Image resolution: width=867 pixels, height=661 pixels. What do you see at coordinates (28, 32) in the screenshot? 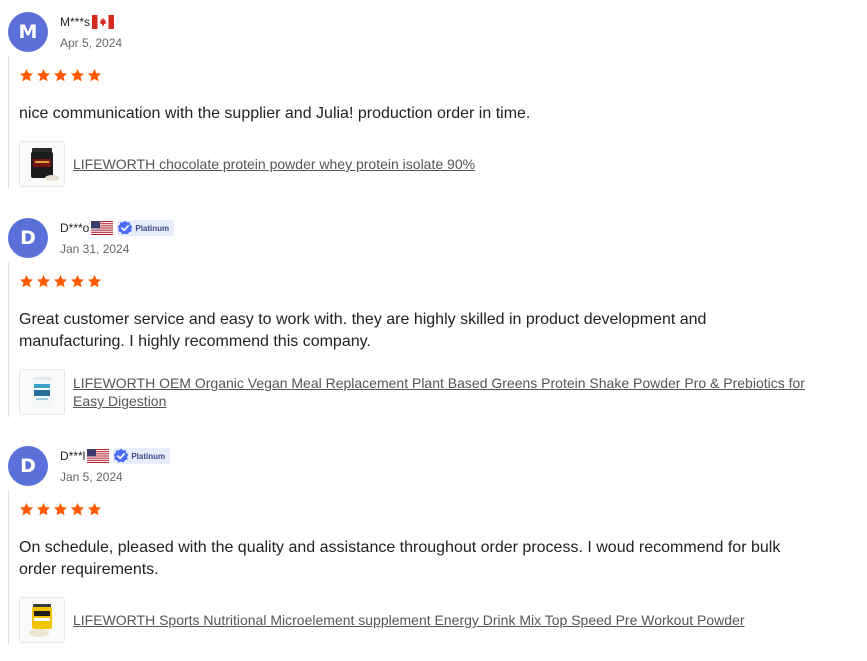
I see `avatar: M` at bounding box center [28, 32].